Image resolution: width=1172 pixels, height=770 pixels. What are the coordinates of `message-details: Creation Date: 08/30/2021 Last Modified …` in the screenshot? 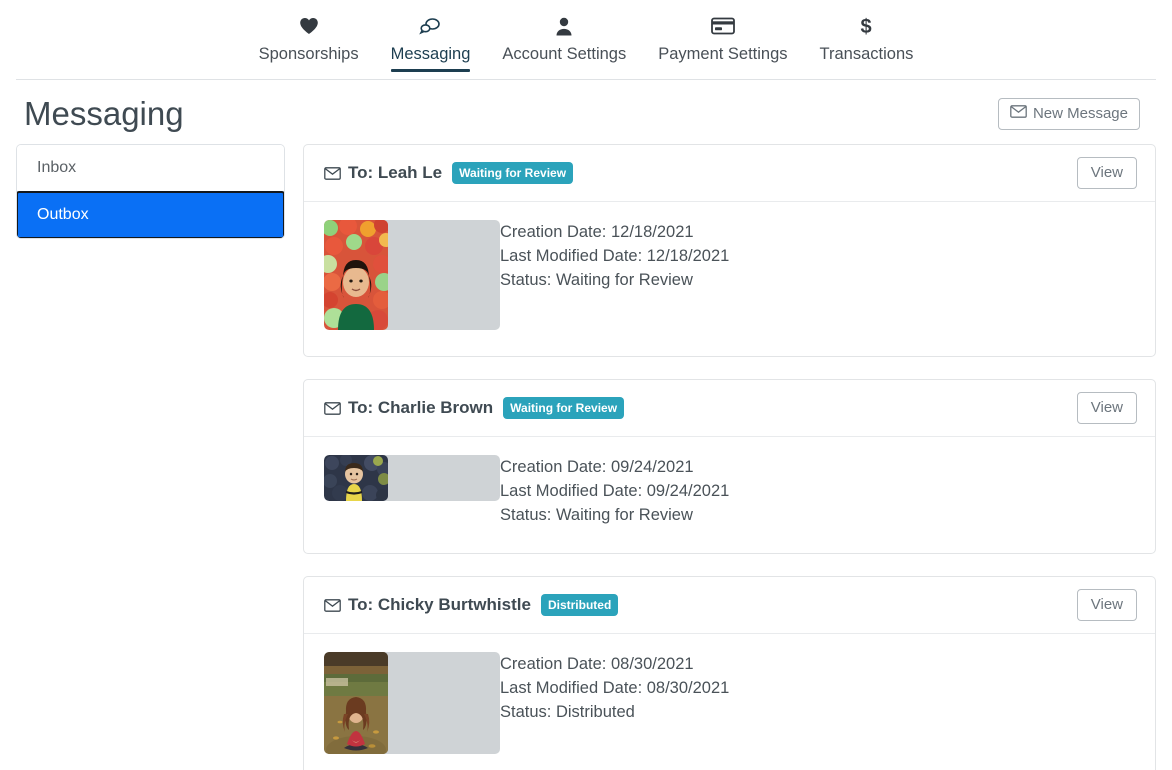 It's located at (817, 703).